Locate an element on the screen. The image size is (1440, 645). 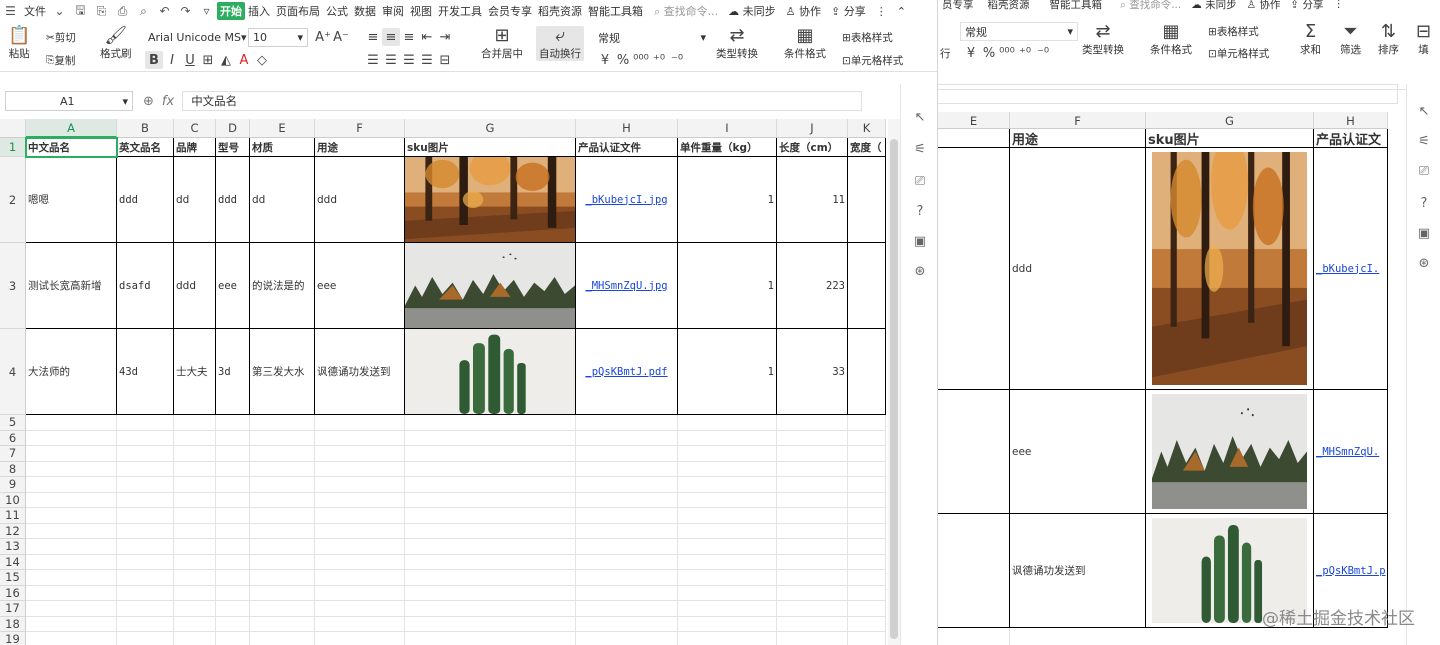
indent-decrease-icon: ⇤ is located at coordinates (427, 37).